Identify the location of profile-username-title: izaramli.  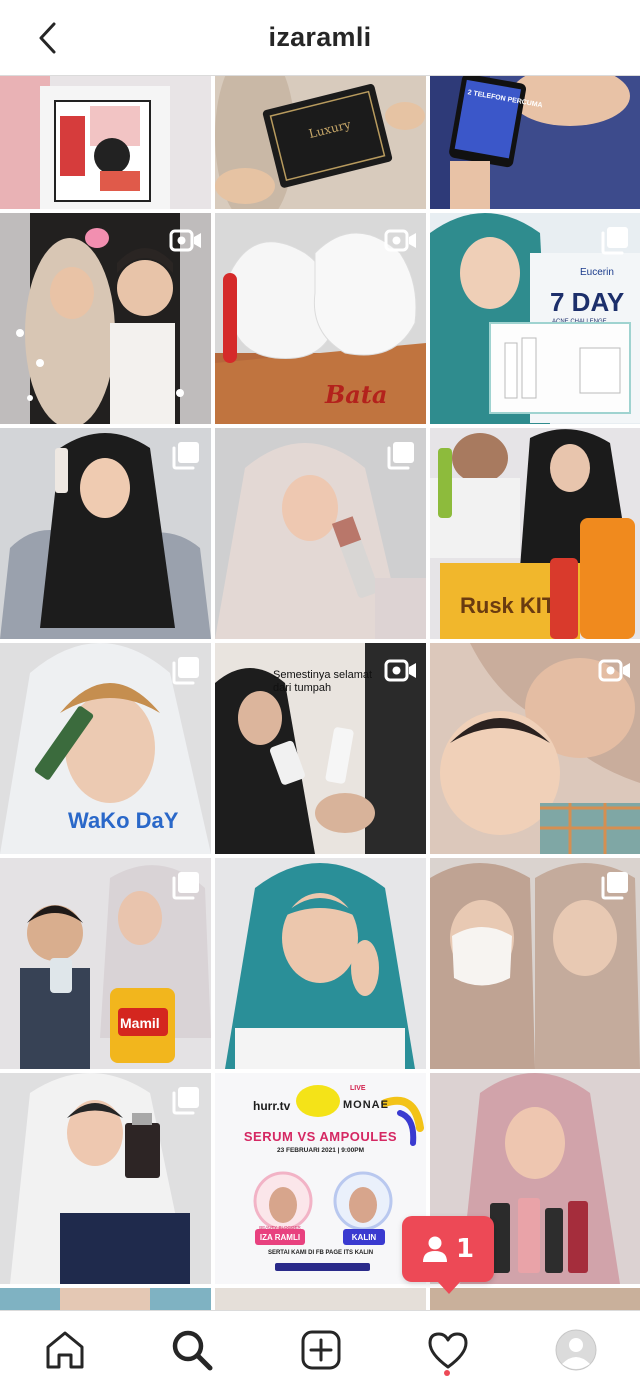
(320, 37).